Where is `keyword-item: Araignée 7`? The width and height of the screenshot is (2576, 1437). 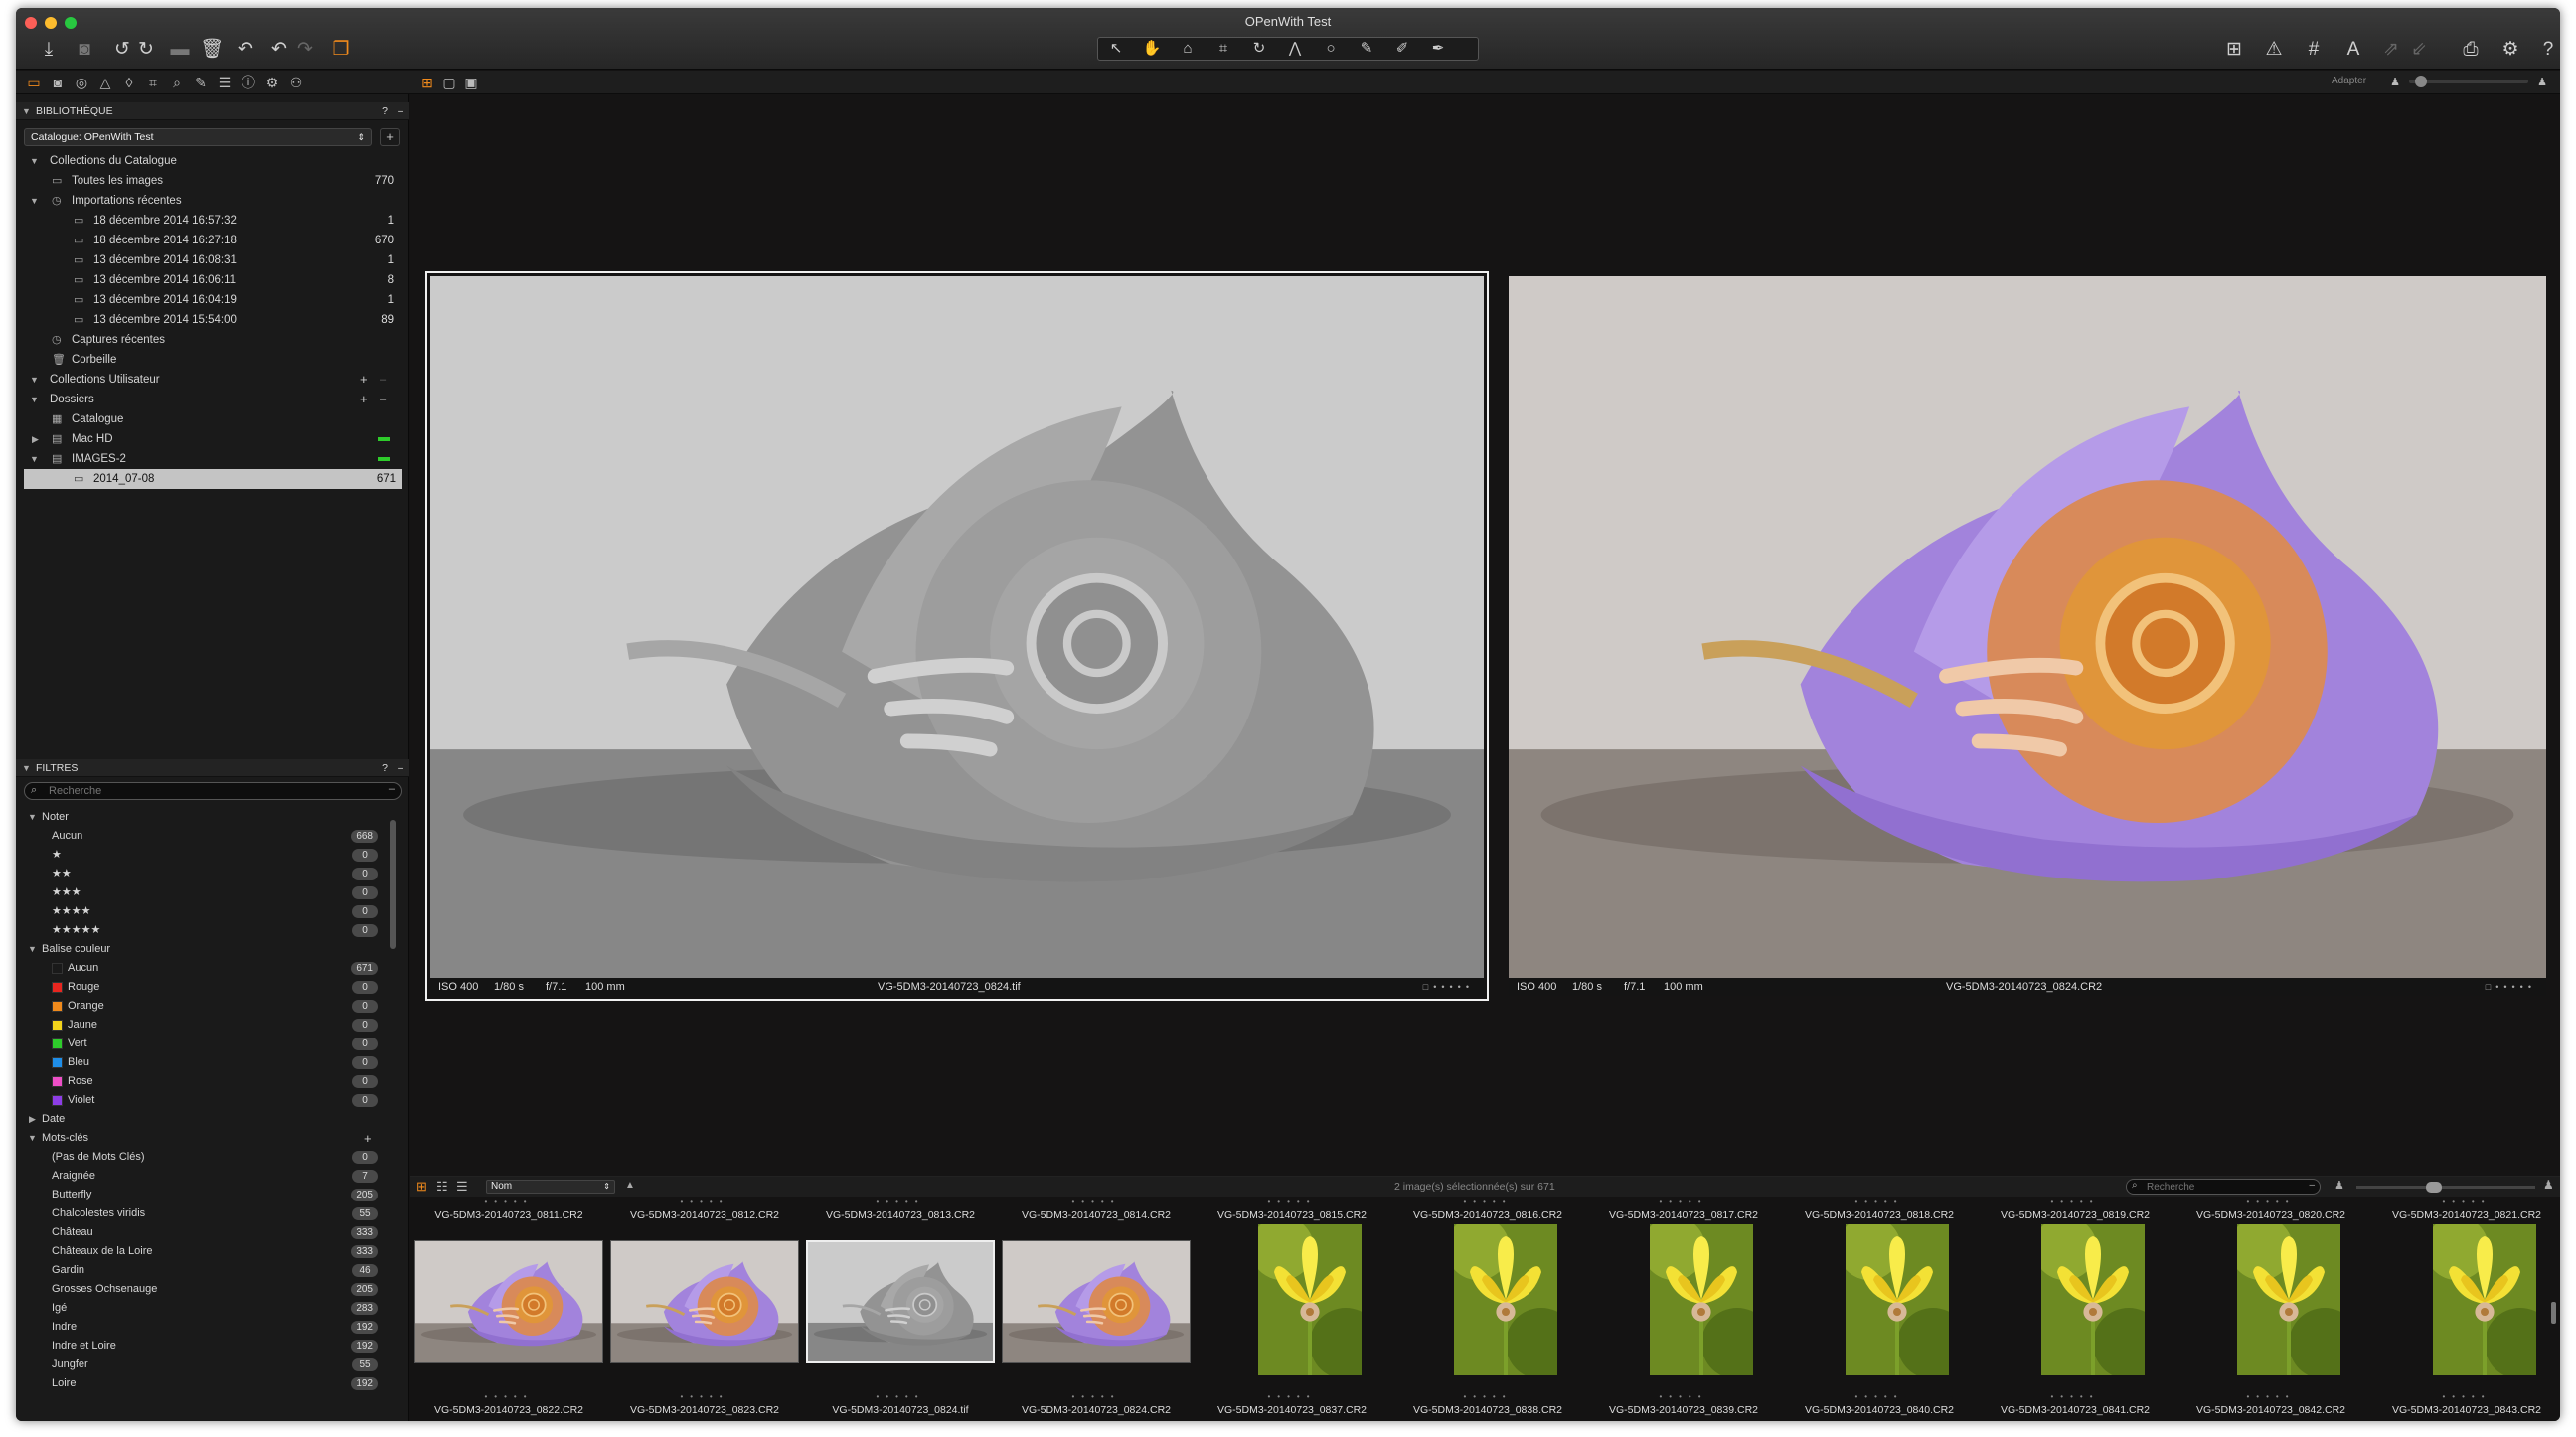
keyword-item: Araignée 7 is located at coordinates (205, 1176).